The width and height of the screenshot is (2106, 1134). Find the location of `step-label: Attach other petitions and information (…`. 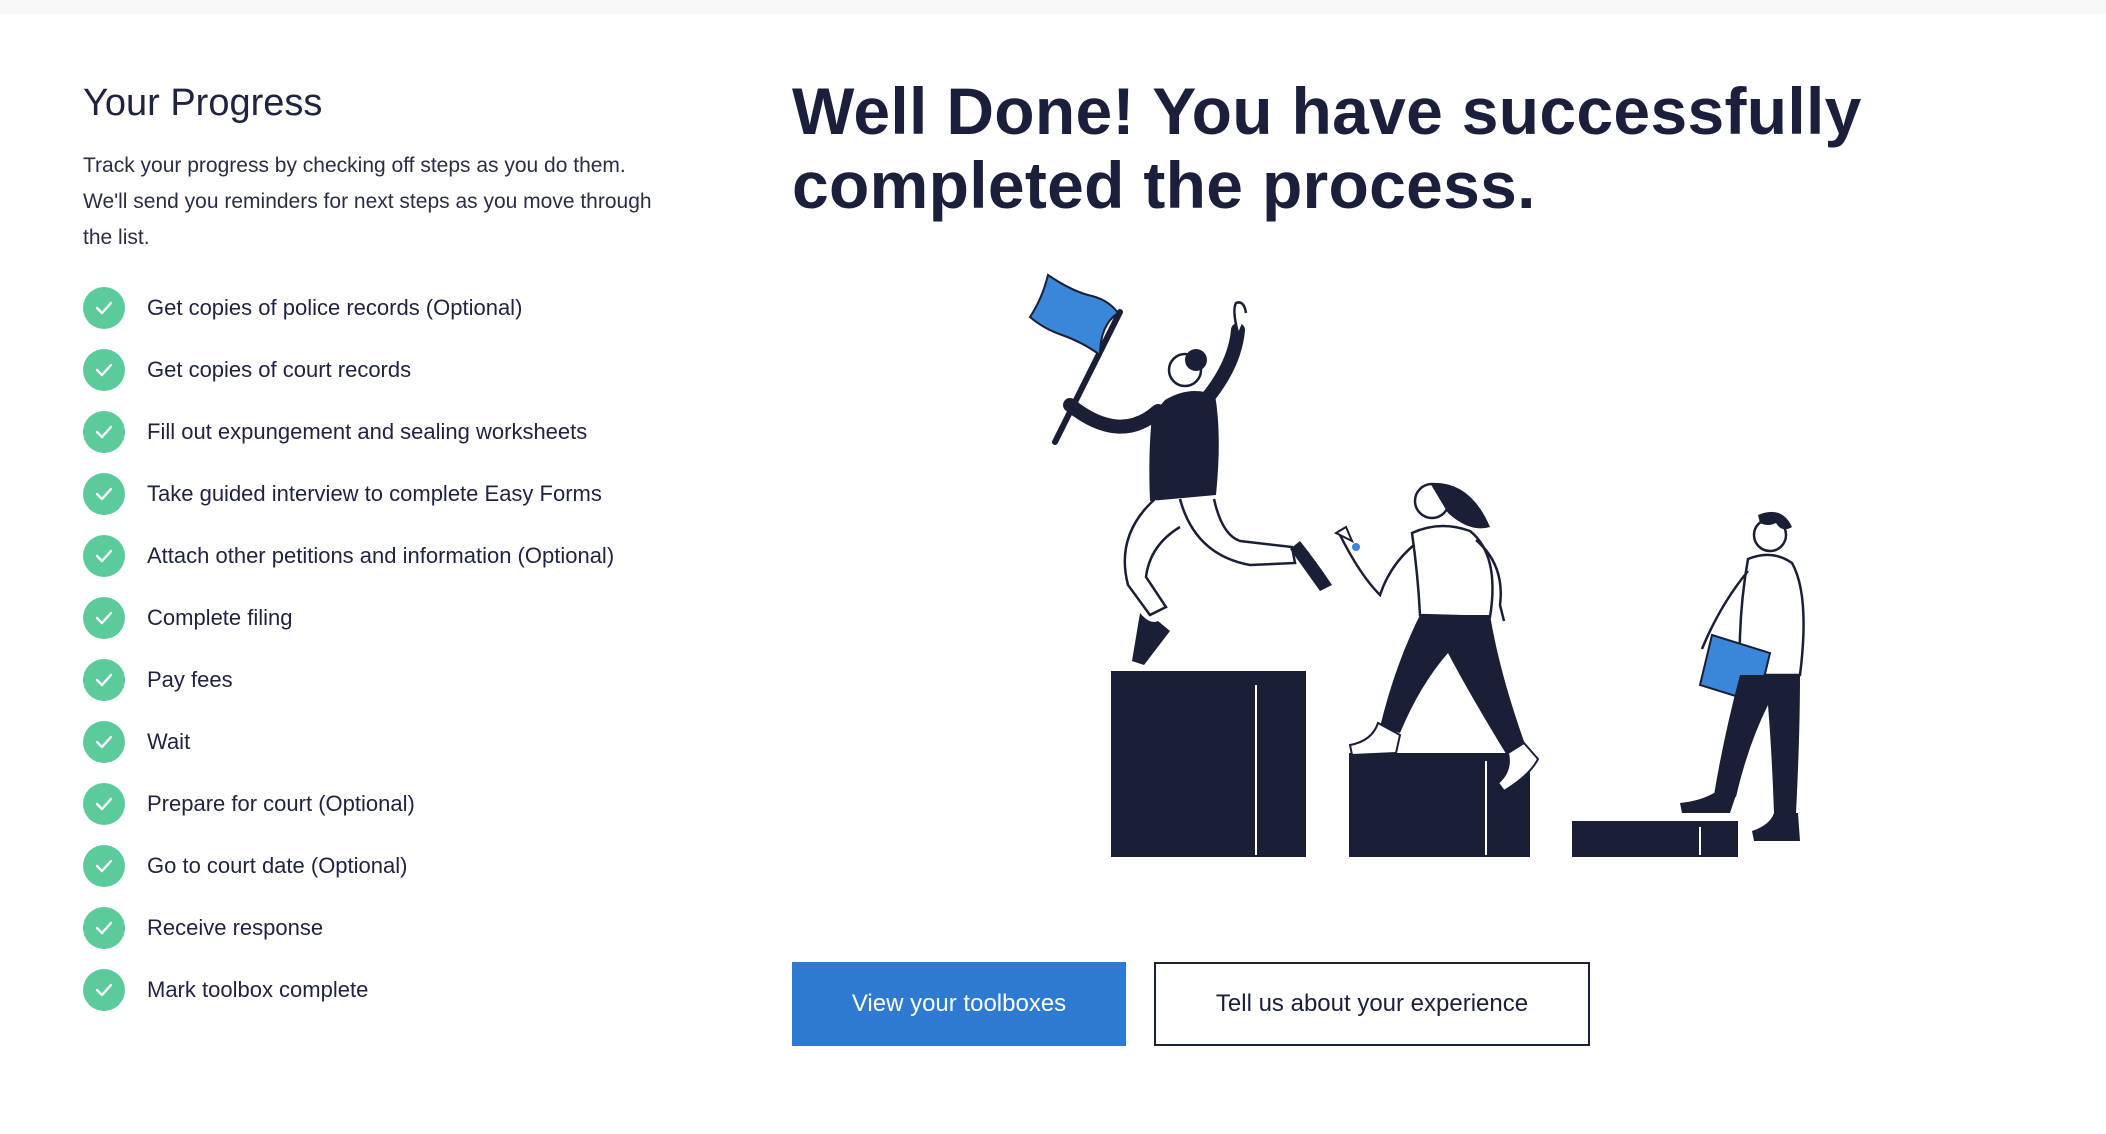

step-label: Attach other petitions and information (… is located at coordinates (381, 555).